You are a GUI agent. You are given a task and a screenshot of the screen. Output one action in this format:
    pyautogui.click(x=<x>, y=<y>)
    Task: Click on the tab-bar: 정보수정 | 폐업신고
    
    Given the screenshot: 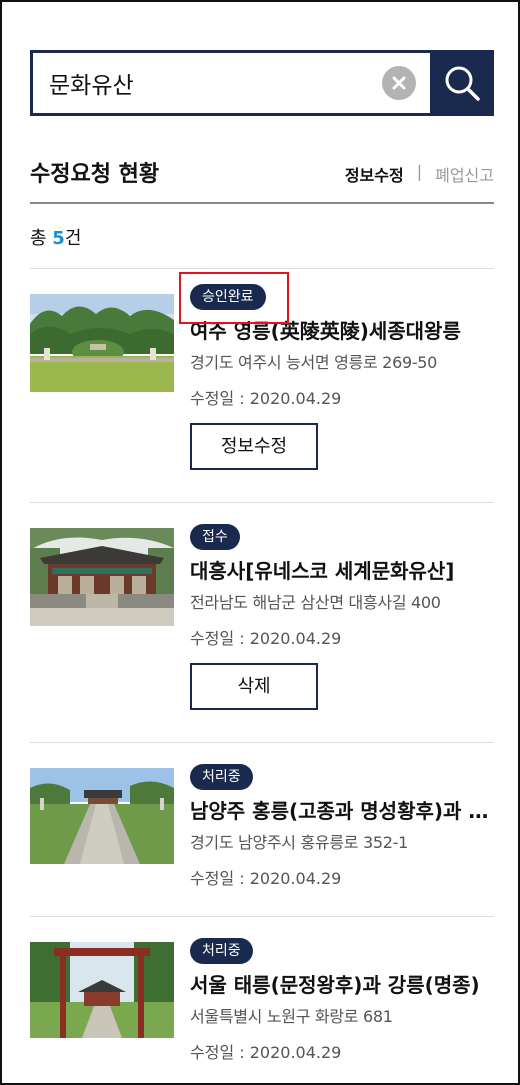 What is the action you would take?
    pyautogui.click(x=419, y=179)
    